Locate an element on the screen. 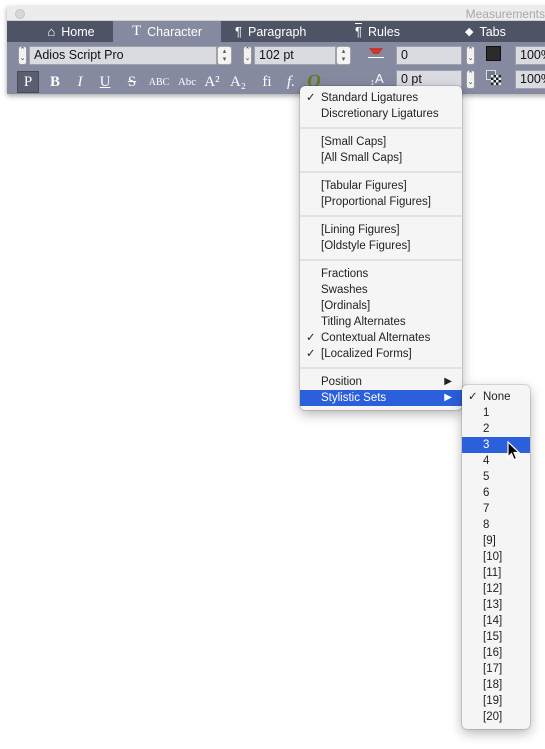 This screenshot has height=749, width=545. menu-item-label: 3 is located at coordinates (486, 445).